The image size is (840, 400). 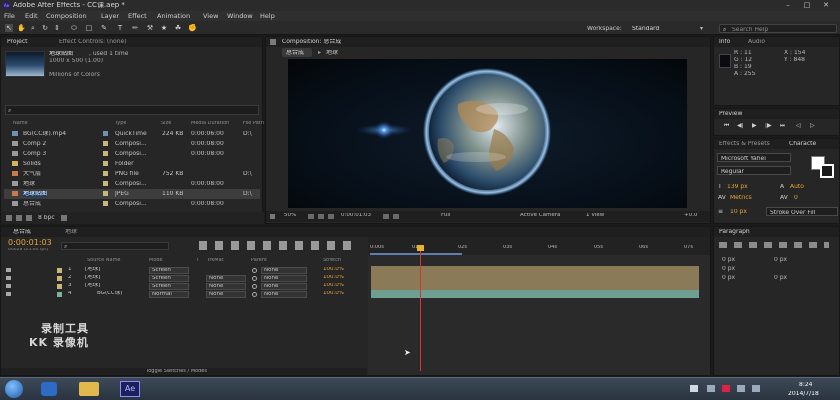 What do you see at coordinates (445, 216) in the screenshot?
I see `resolution-select: Full` at bounding box center [445, 216].